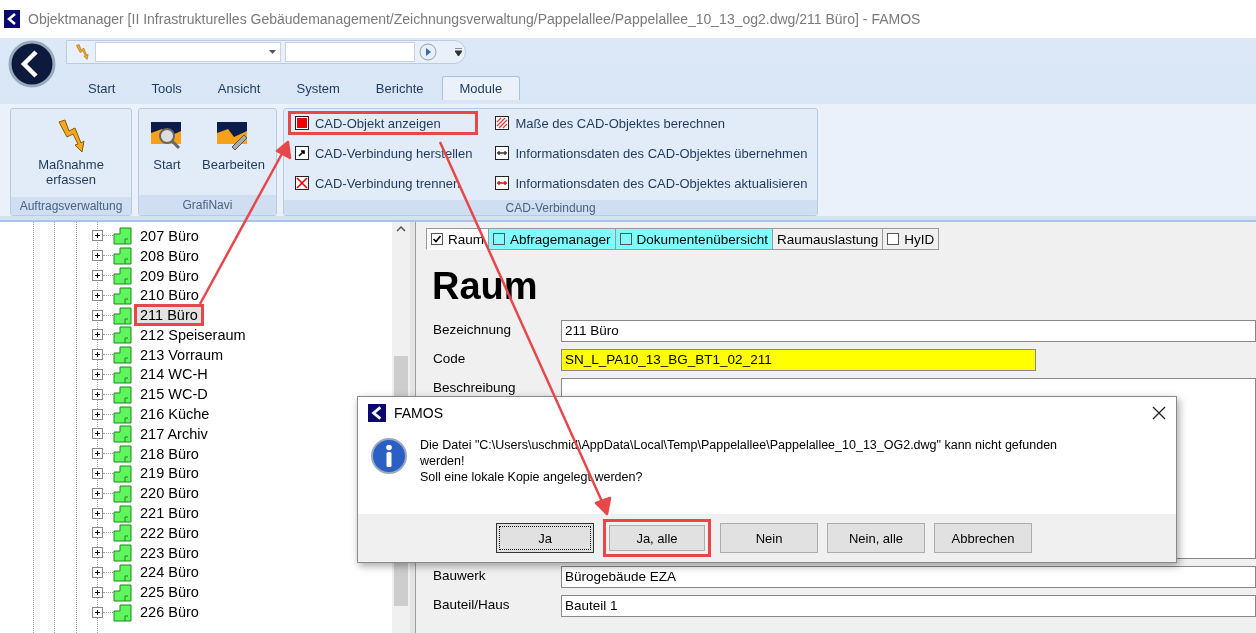  I want to click on window-title: Objektmanager [II Infrastrukturelles Gebäudemanagement/Zeichnungsverwaltung/Pappelallee/Pappelallee_10_13_og2.dwg/211 Büro] - FAMOS, so click(474, 19).